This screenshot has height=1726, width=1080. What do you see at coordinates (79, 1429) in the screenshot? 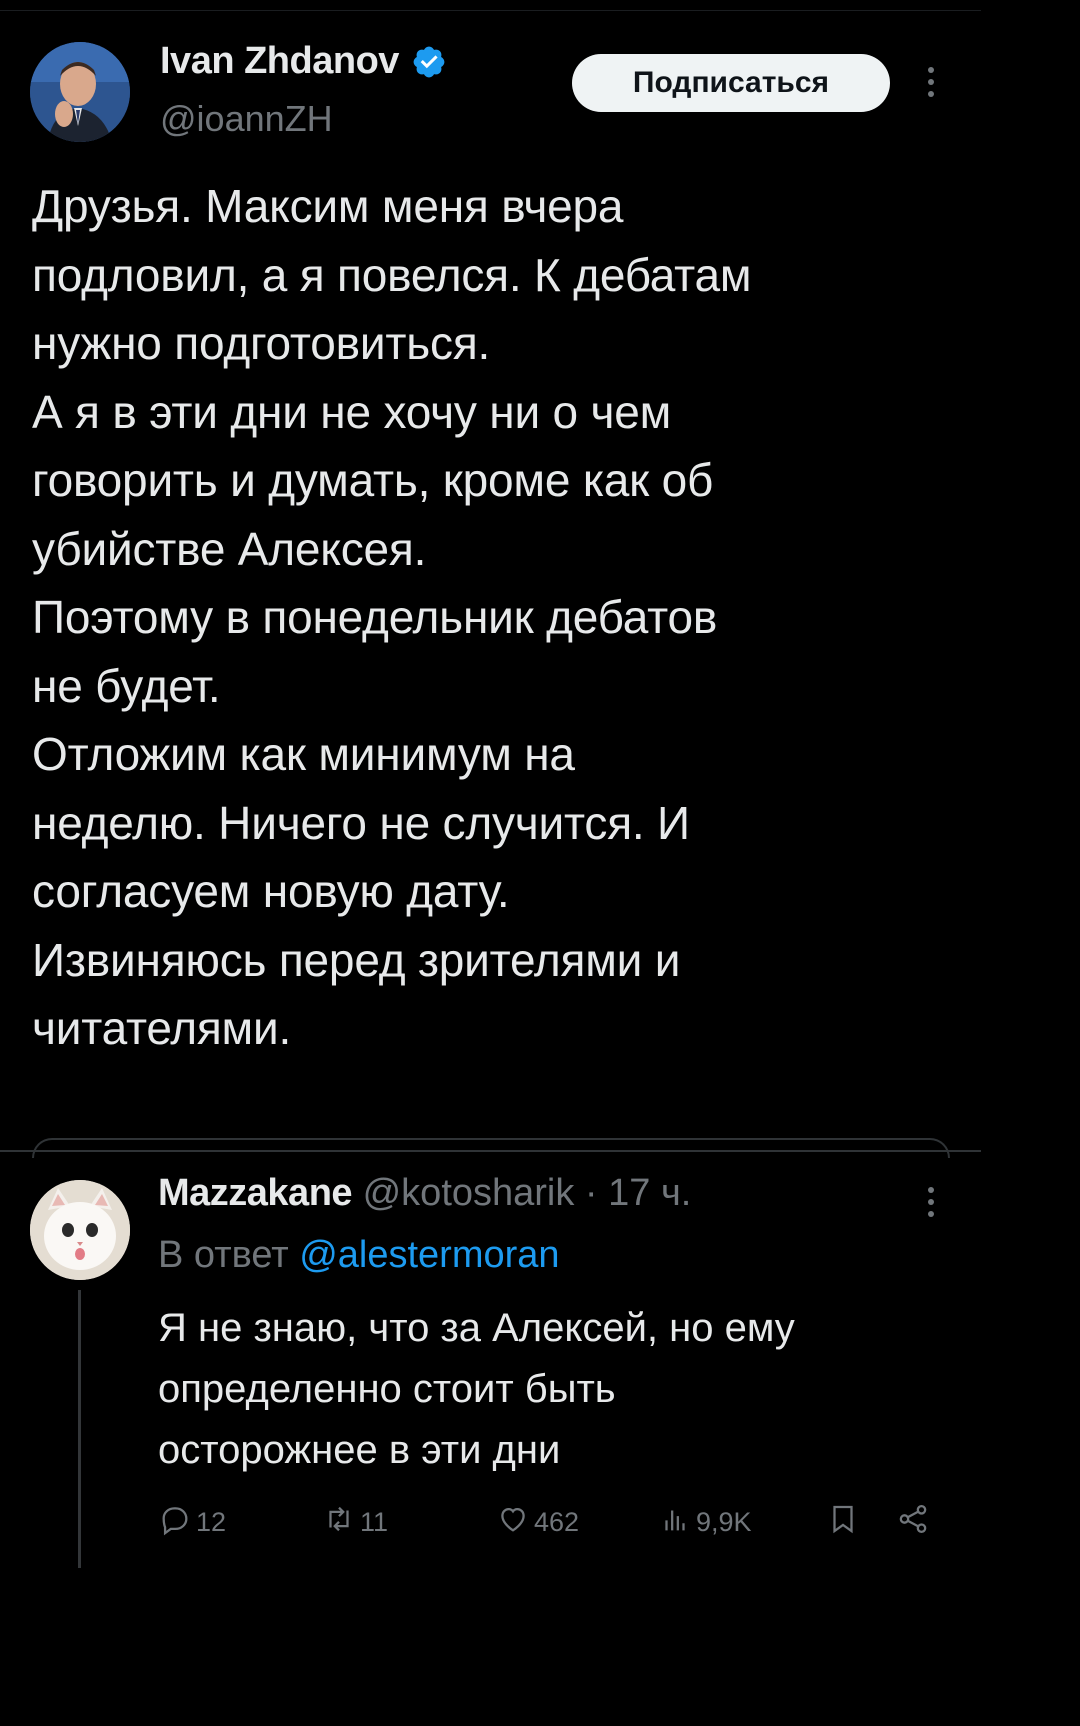
I see `thread-line` at bounding box center [79, 1429].